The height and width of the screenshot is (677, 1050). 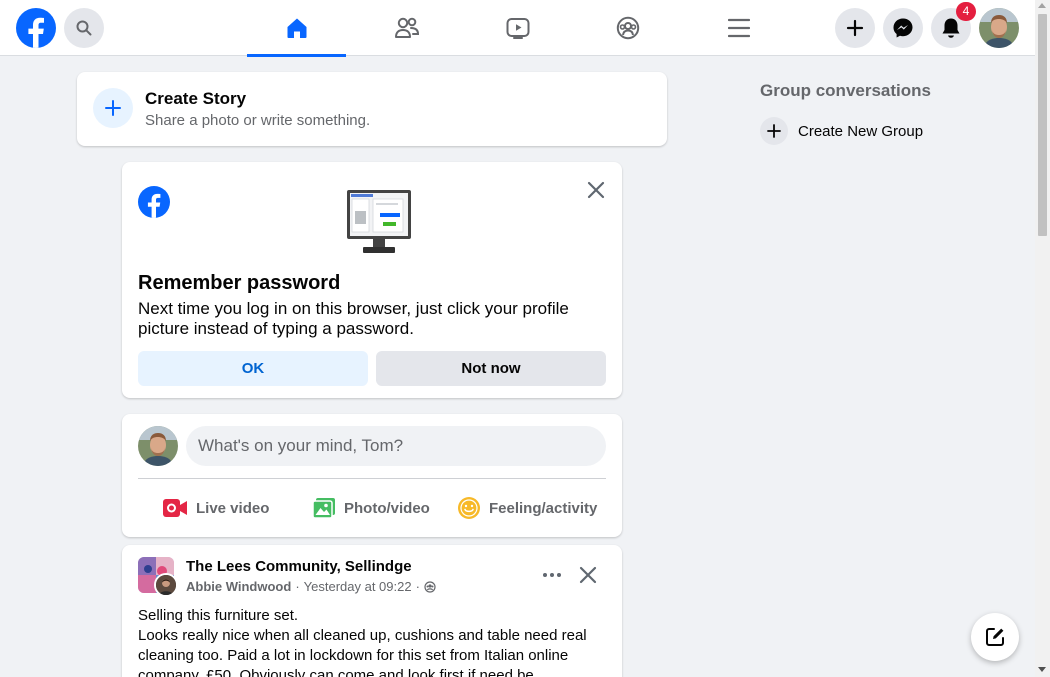 I want to click on top-navigation-bar: 4, so click(x=517, y=28).